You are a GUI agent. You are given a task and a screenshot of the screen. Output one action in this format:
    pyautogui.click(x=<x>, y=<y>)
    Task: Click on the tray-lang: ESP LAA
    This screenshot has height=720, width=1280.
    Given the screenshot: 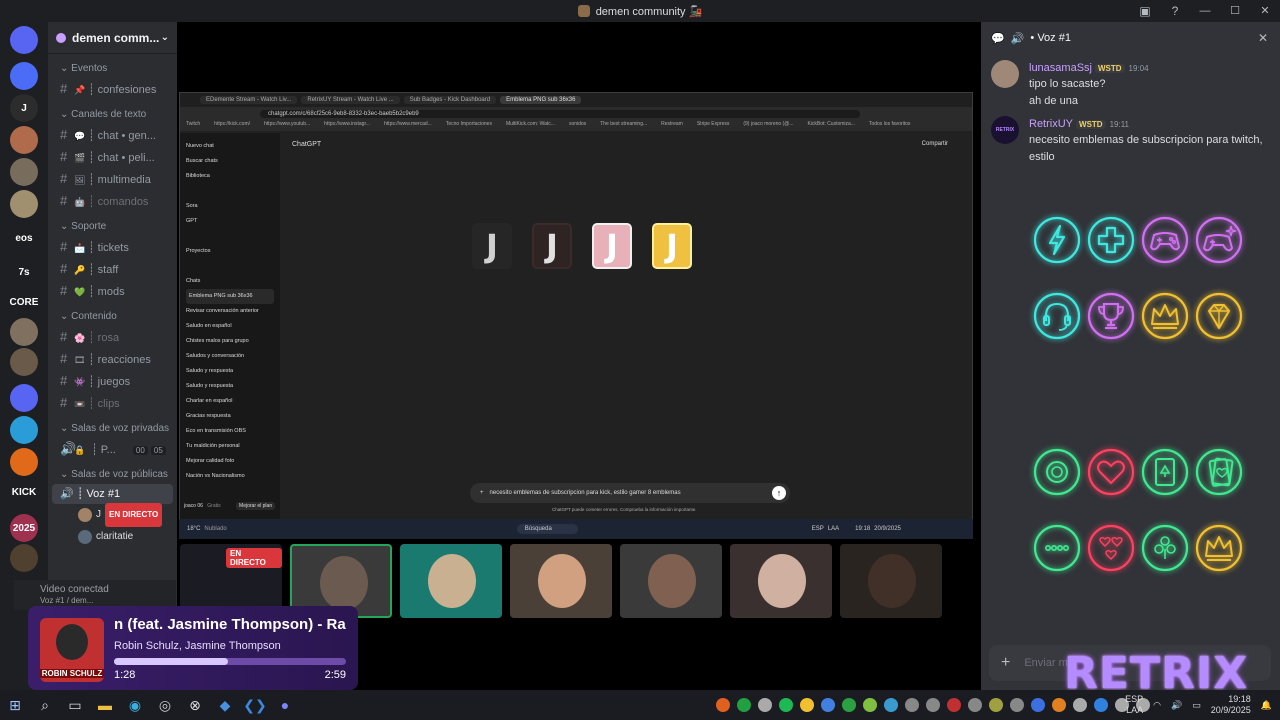 What is the action you would take?
    pyautogui.click(x=1134, y=705)
    